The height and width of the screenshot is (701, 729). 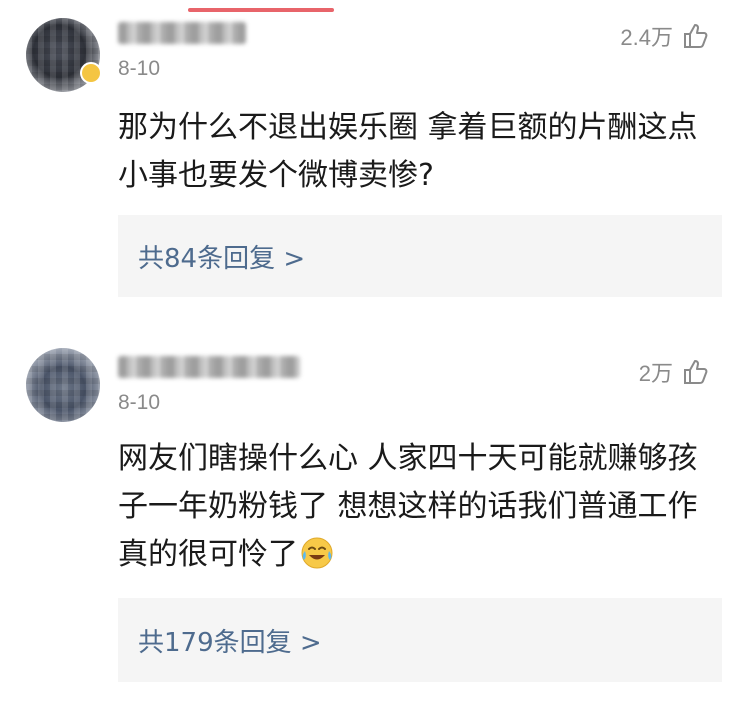 I want to click on like-count: 2.4万, so click(x=646, y=37).